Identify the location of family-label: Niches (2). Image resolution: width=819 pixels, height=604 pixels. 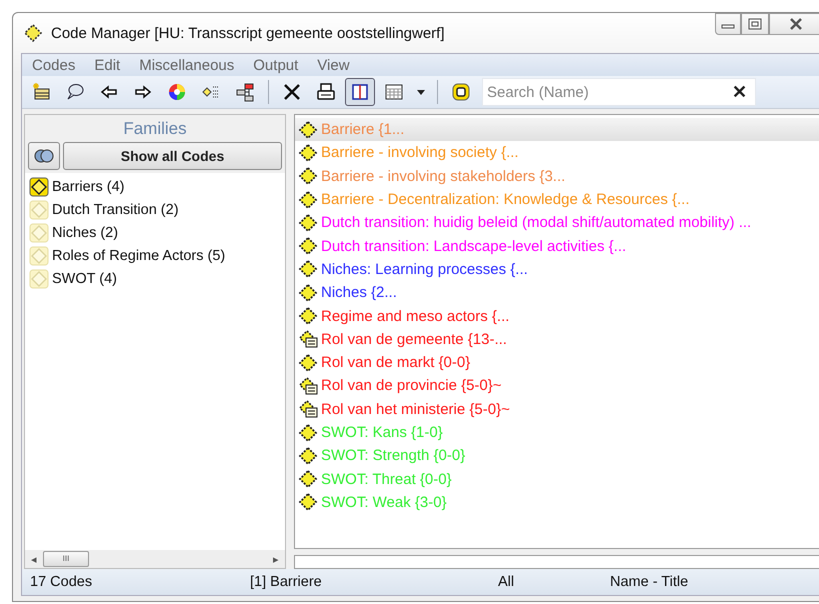
(85, 232).